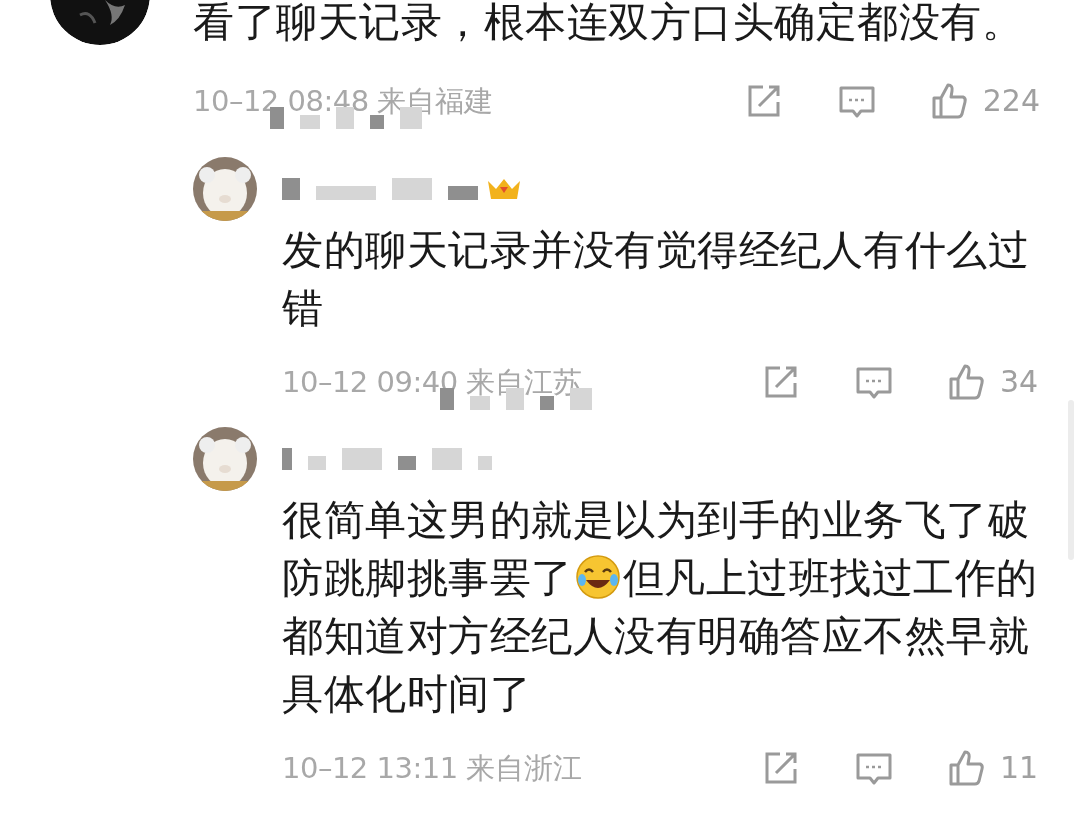 The height and width of the screenshot is (824, 1080). I want to click on timestamp: 10–12 09:40, so click(370, 382).